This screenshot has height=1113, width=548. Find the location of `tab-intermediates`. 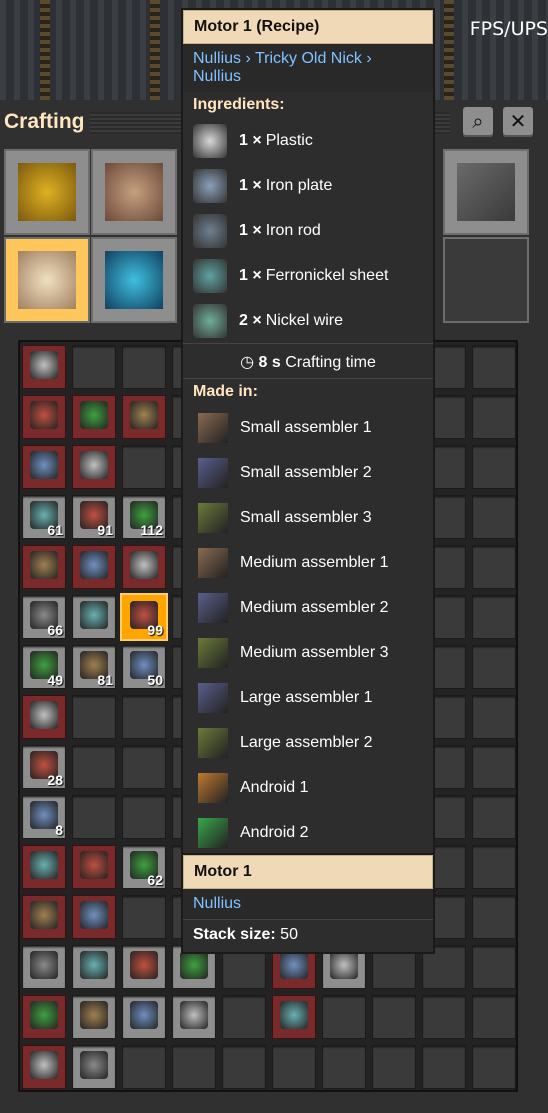

tab-intermediates is located at coordinates (47, 280).